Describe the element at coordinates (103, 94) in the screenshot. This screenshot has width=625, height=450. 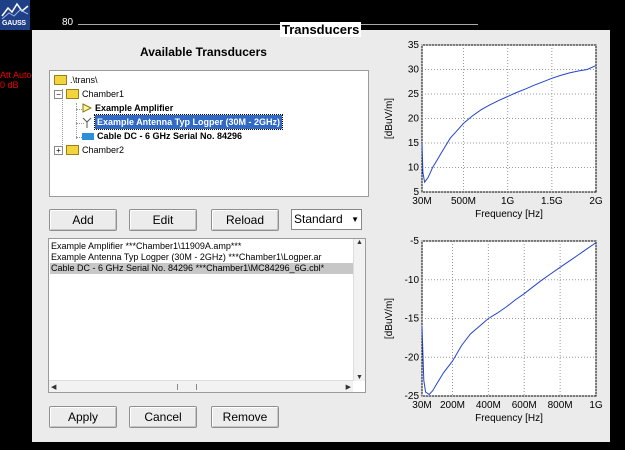
I see `tree-node-label: Chamber1` at that location.